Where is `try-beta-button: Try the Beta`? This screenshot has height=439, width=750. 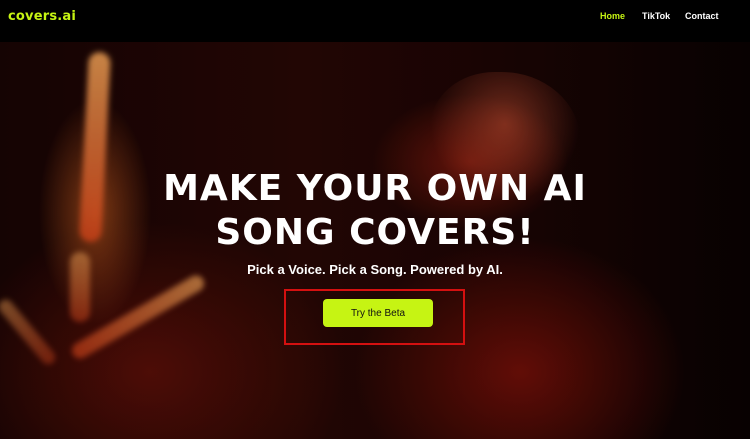
try-beta-button: Try the Beta is located at coordinates (378, 313).